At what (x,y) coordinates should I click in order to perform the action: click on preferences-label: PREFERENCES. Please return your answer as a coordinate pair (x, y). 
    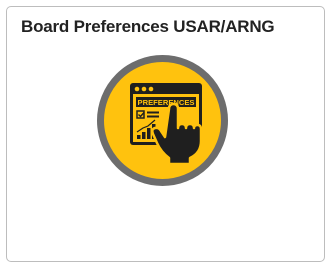
    Looking at the image, I should click on (166, 102).